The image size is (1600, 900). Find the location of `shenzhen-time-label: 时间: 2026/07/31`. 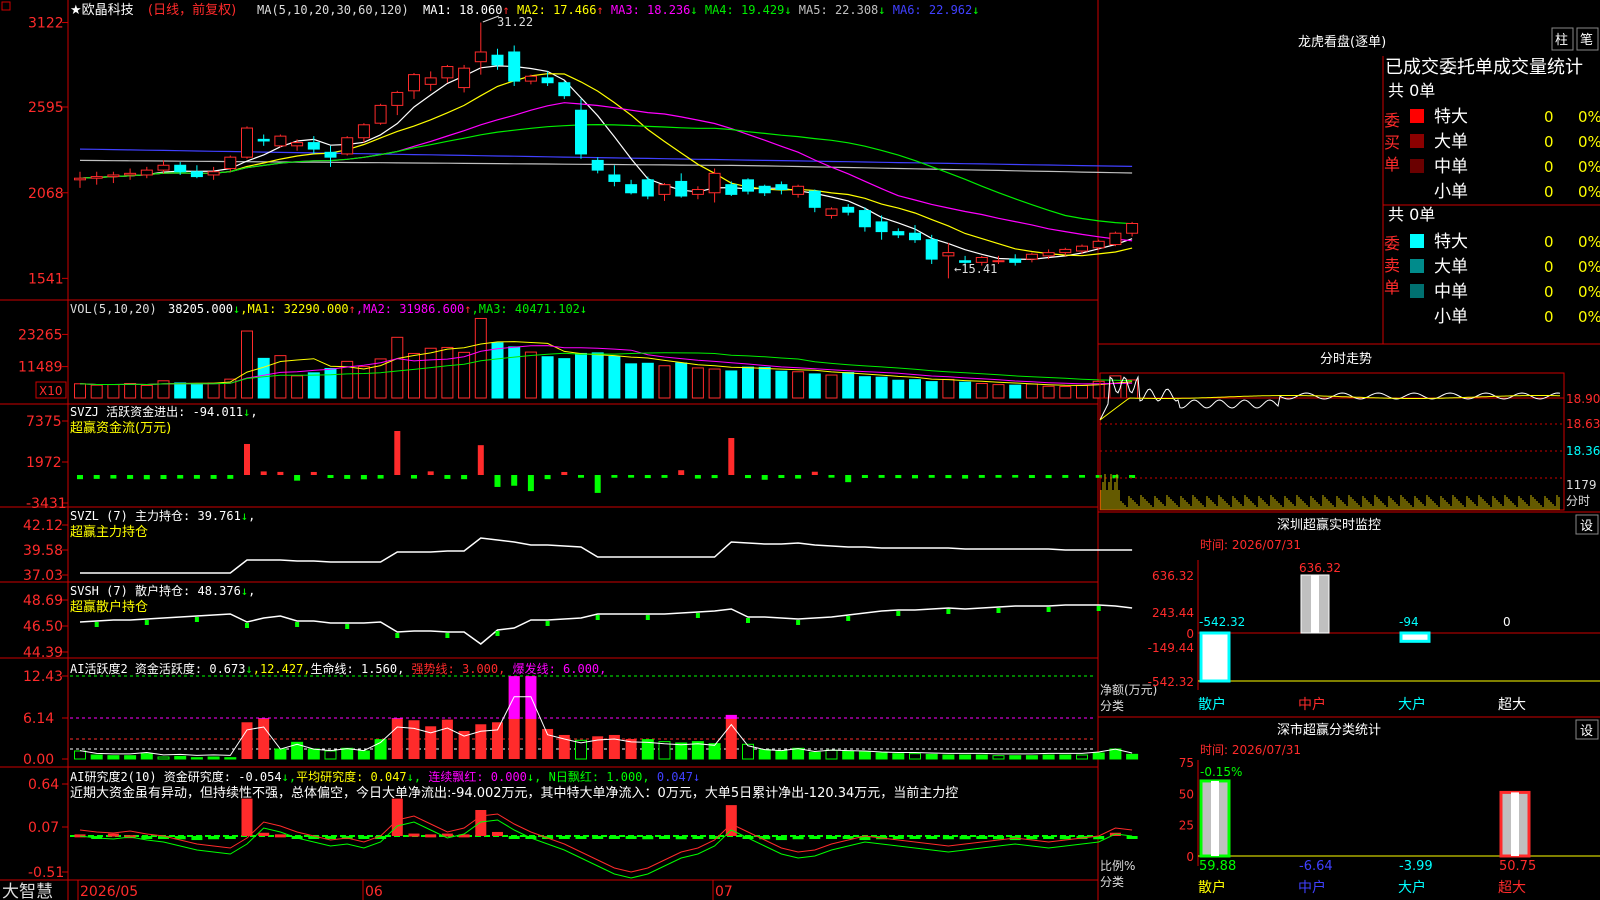

shenzhen-time-label: 时间: 2026/07/31 is located at coordinates (1250, 545).